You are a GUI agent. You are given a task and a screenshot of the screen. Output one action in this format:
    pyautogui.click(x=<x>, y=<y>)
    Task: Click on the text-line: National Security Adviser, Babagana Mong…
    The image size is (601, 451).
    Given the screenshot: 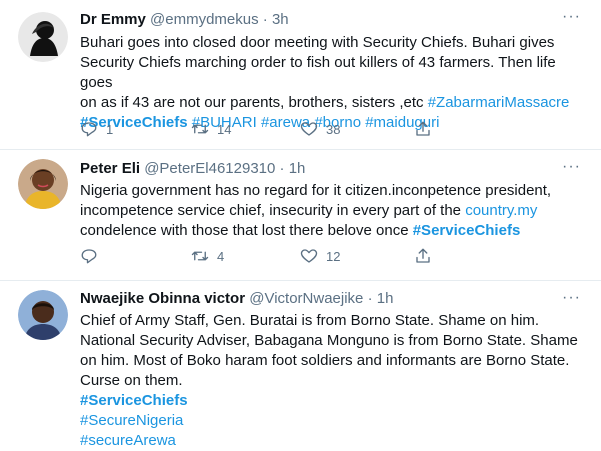 What is the action you would take?
    pyautogui.click(x=329, y=340)
    